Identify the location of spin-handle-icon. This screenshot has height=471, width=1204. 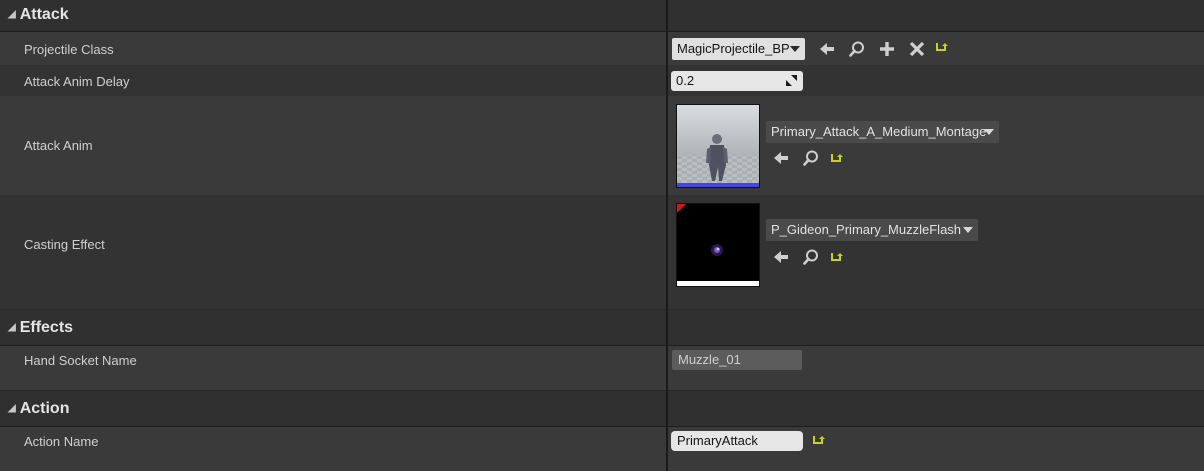
(791, 80).